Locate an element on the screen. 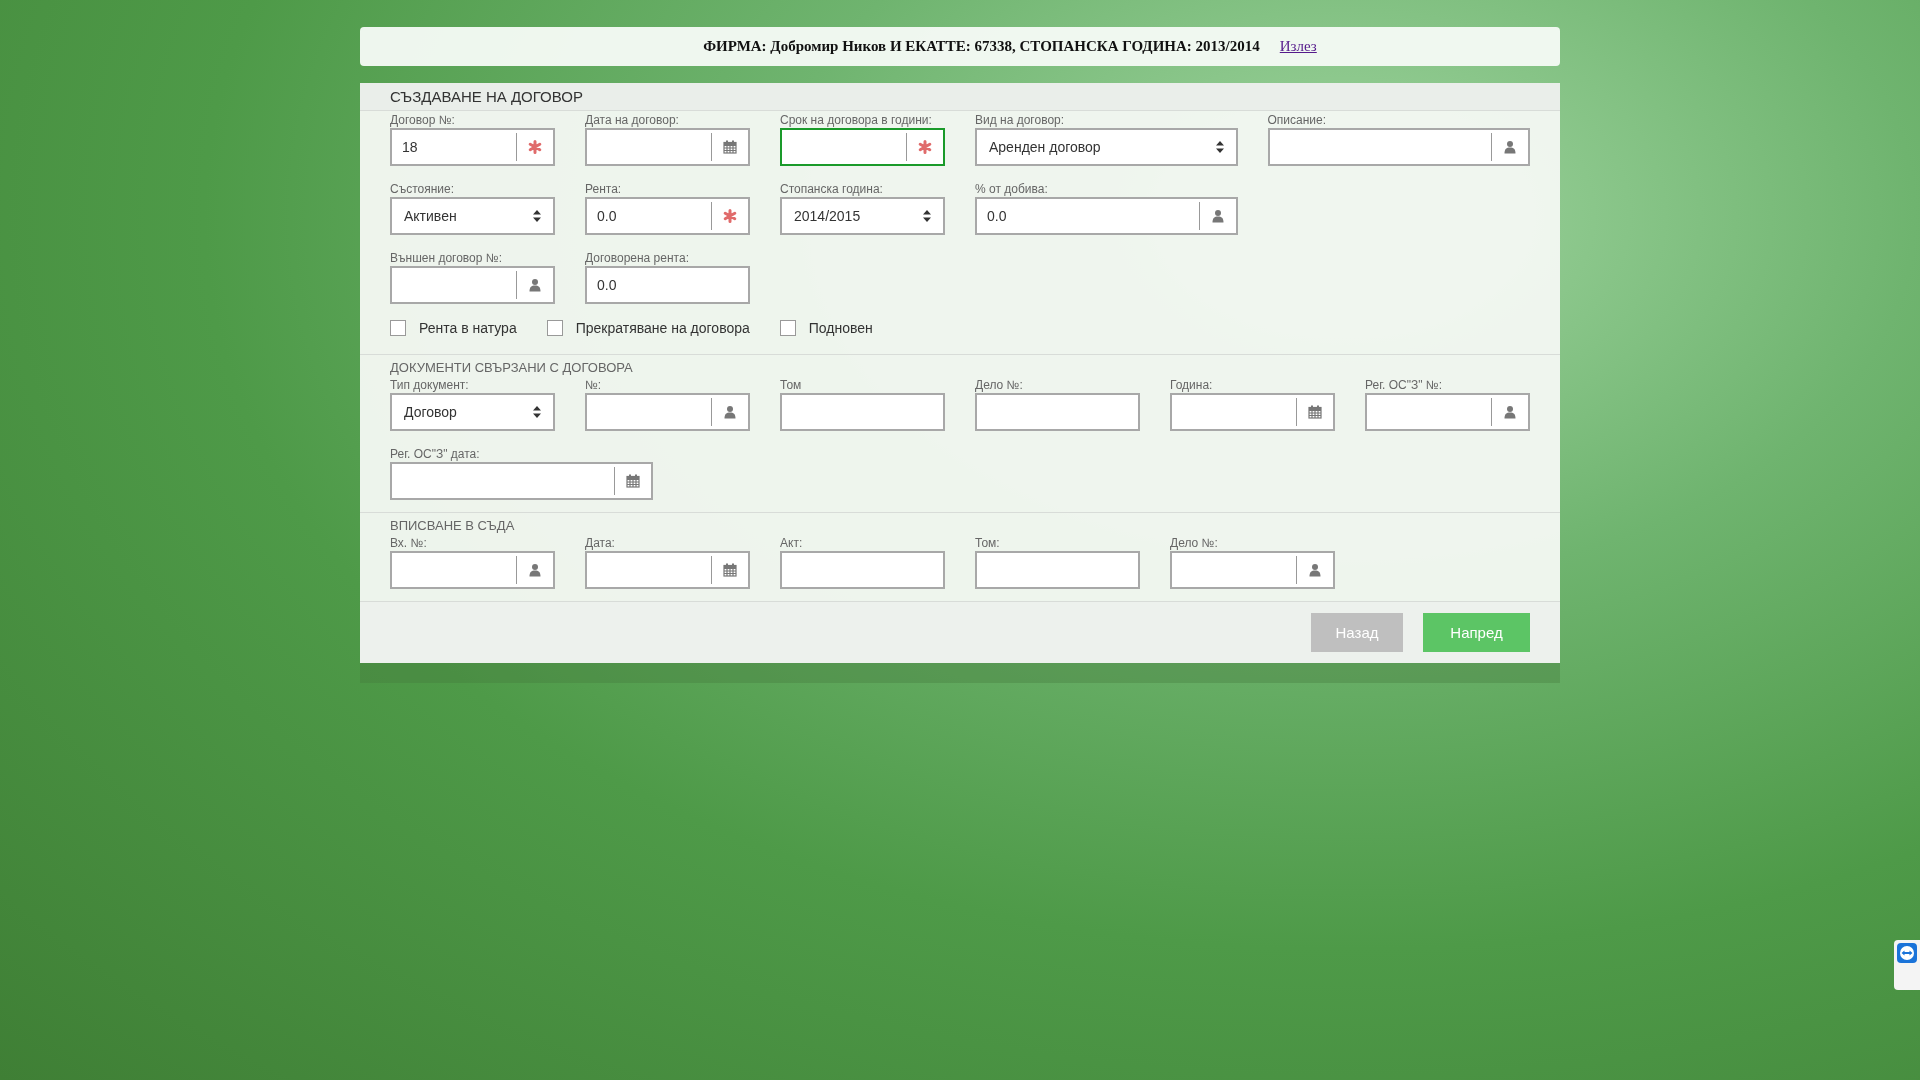 The image size is (1920, 1080). input-field: 18 is located at coordinates (472, 147).